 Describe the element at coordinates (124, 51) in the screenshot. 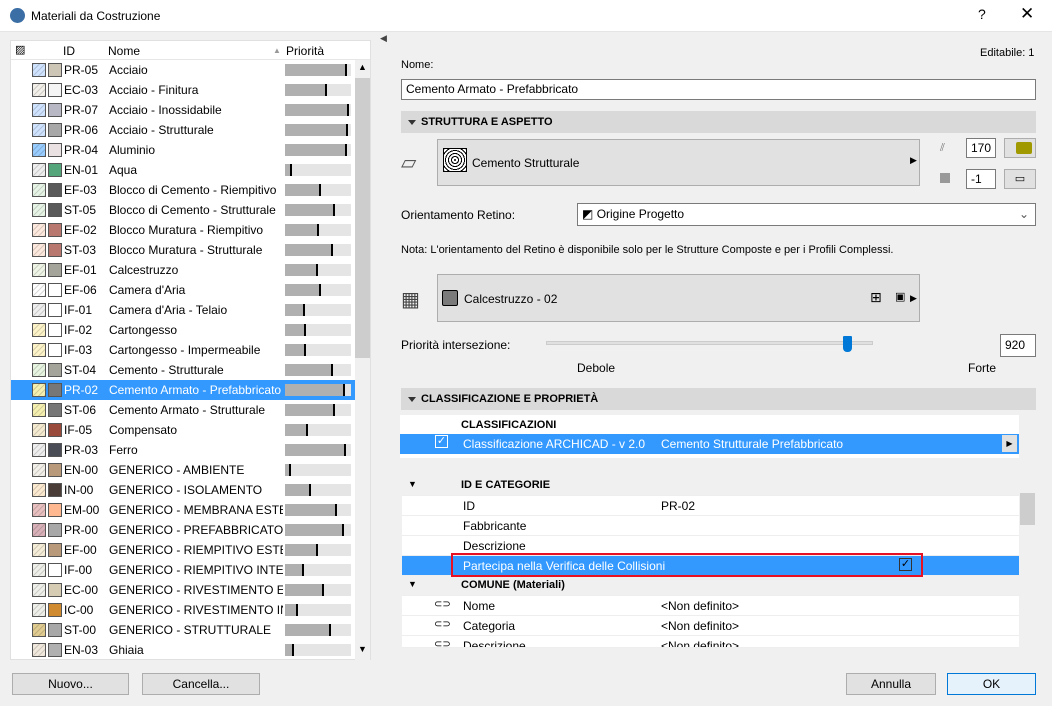

I see `column-name: Nome` at that location.